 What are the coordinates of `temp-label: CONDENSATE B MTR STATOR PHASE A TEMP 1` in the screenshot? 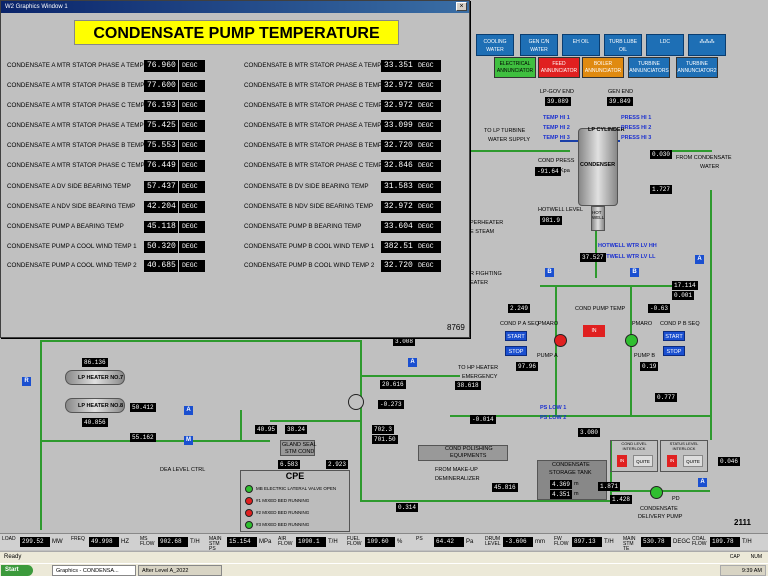 It's located at (315, 65).